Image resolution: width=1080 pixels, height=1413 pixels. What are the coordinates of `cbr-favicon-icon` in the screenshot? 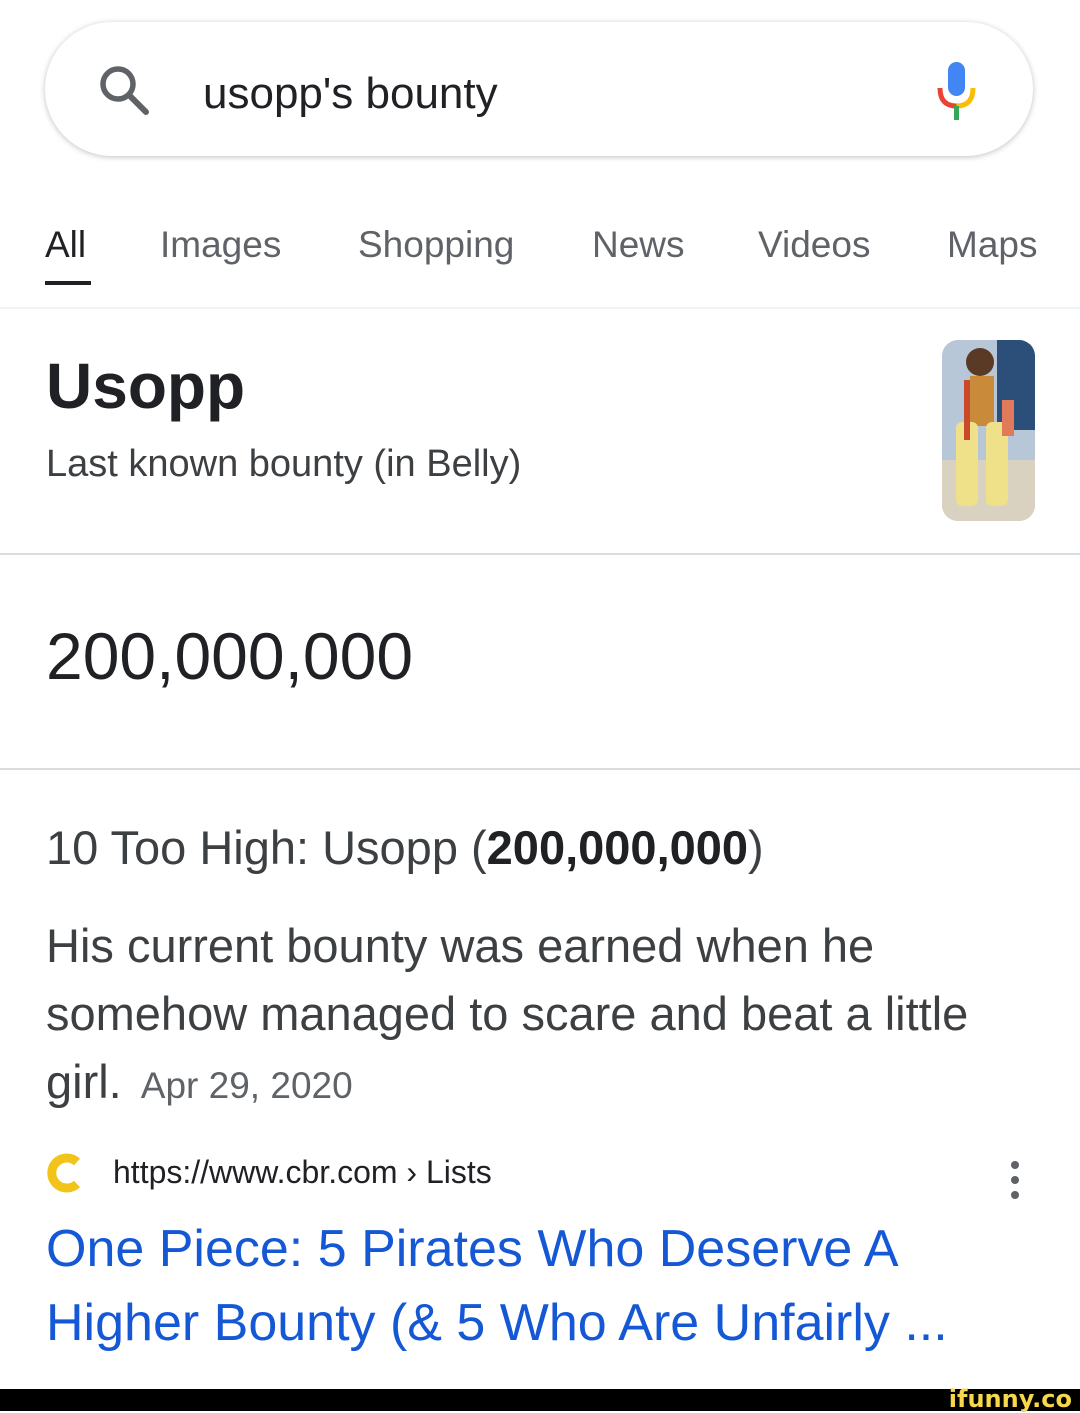 It's located at (64, 1173).